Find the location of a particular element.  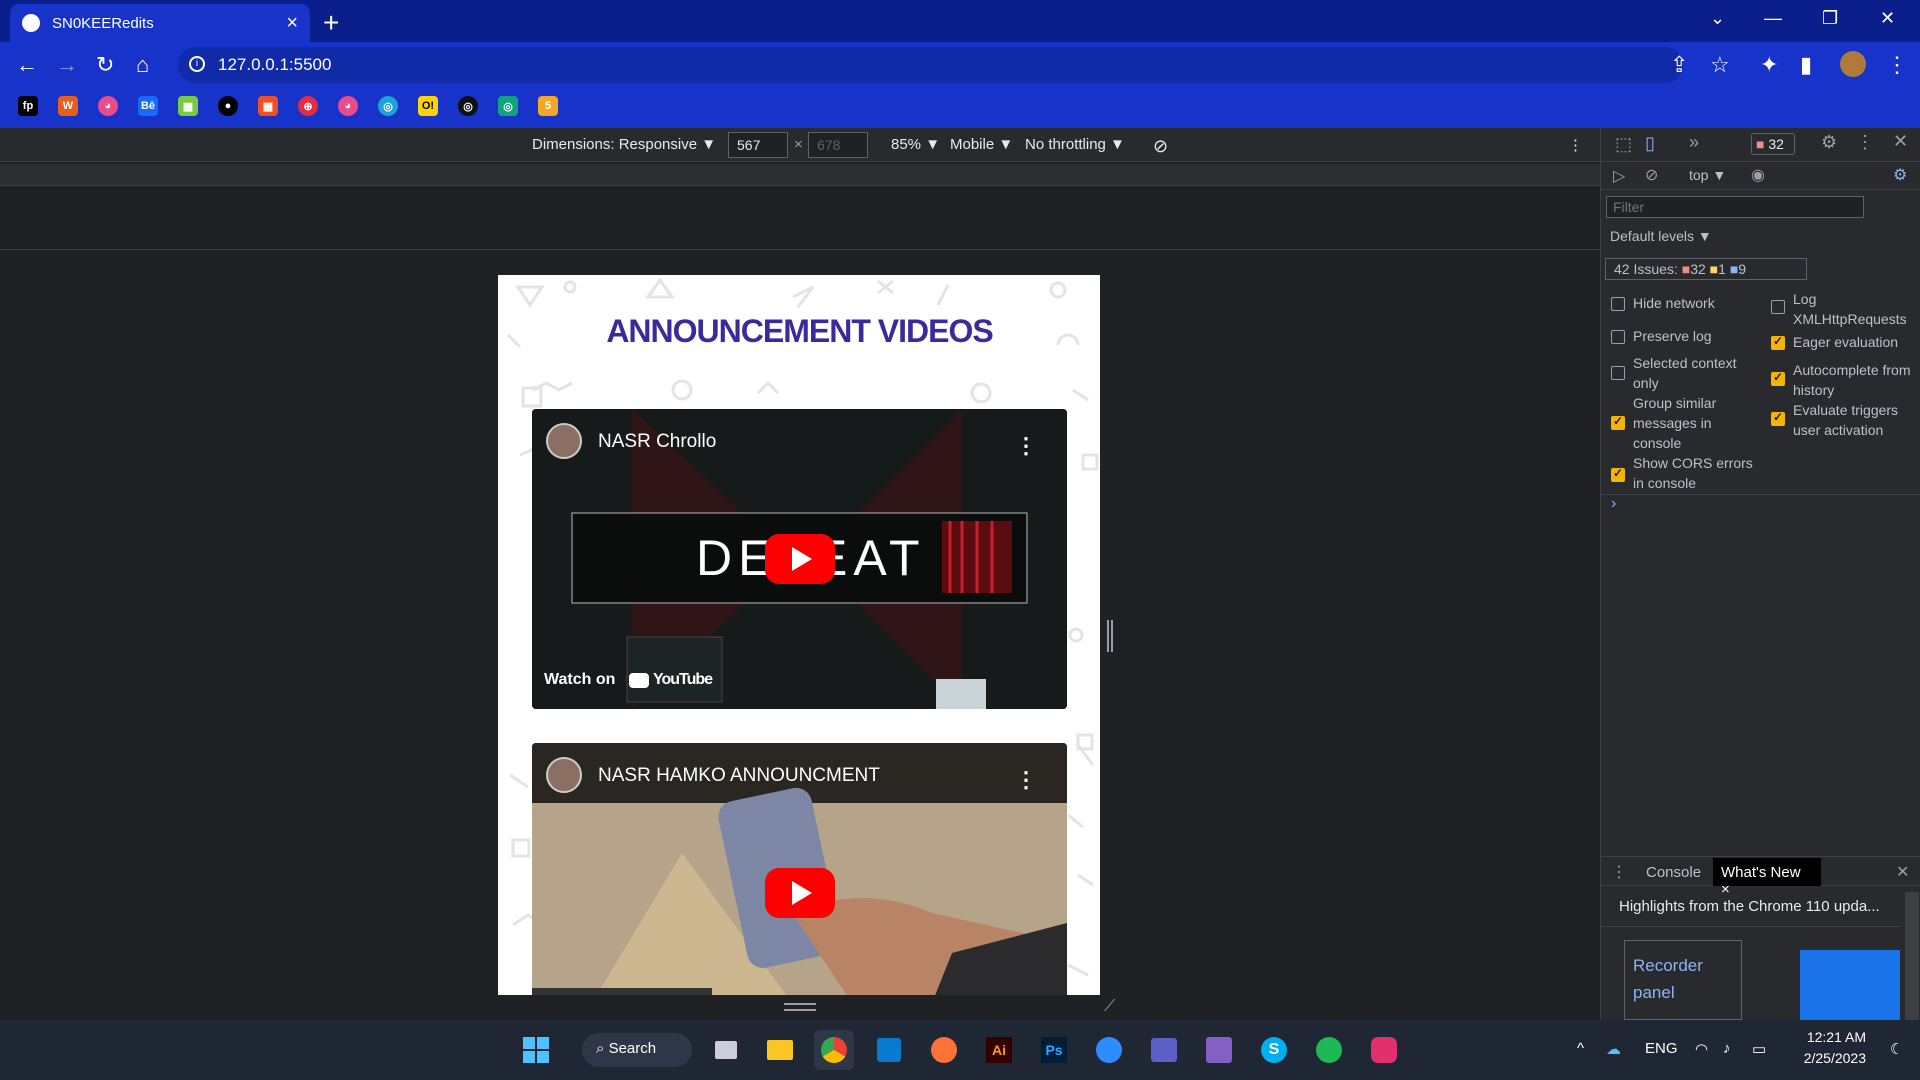

task-view-icon is located at coordinates (726, 1050).